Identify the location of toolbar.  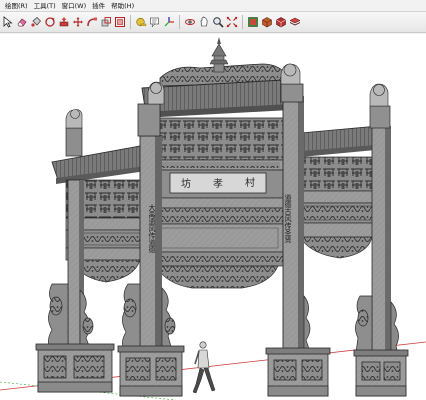
(213, 22).